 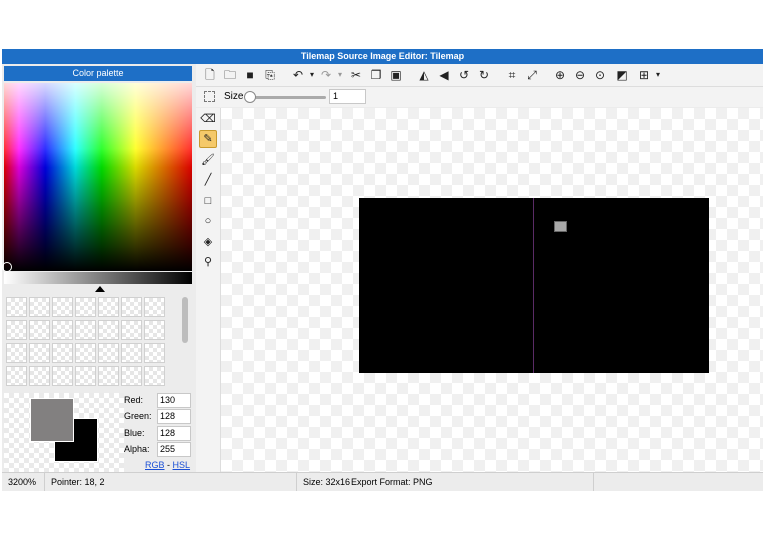 I want to click on rotate-ccw-icon: ↺, so click(x=464, y=75).